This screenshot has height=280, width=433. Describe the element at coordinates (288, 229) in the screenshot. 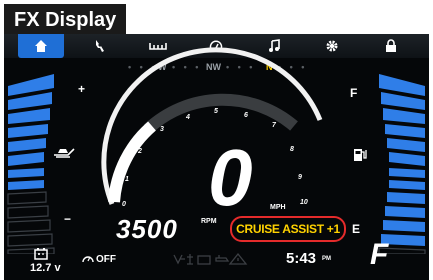

I see `cruise-assist-badge: CRUISE ASSIST +1` at that location.